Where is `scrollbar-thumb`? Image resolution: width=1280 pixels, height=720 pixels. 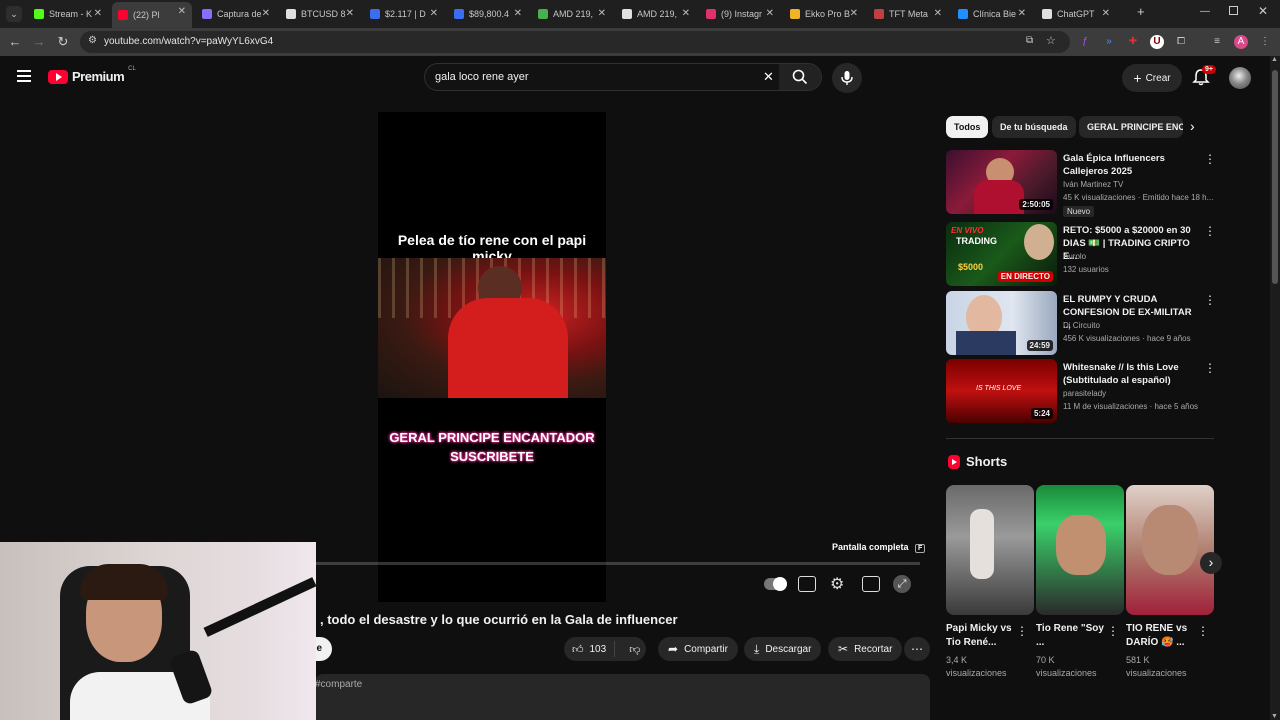 scrollbar-thumb is located at coordinates (1275, 177).